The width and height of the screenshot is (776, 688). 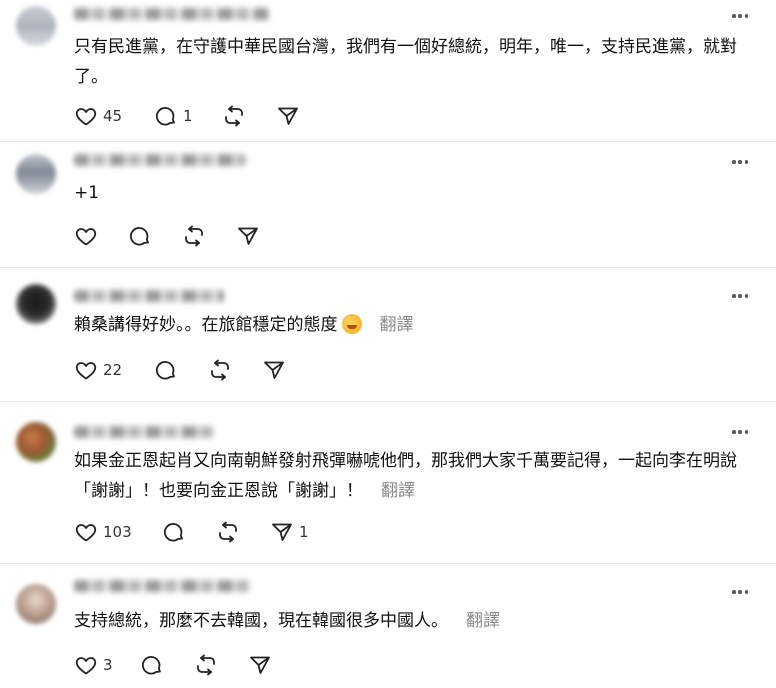 I want to click on like-button: 45, so click(x=114, y=116).